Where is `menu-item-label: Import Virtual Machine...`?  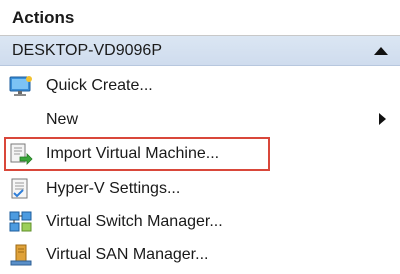 menu-item-label: Import Virtual Machine... is located at coordinates (133, 153).